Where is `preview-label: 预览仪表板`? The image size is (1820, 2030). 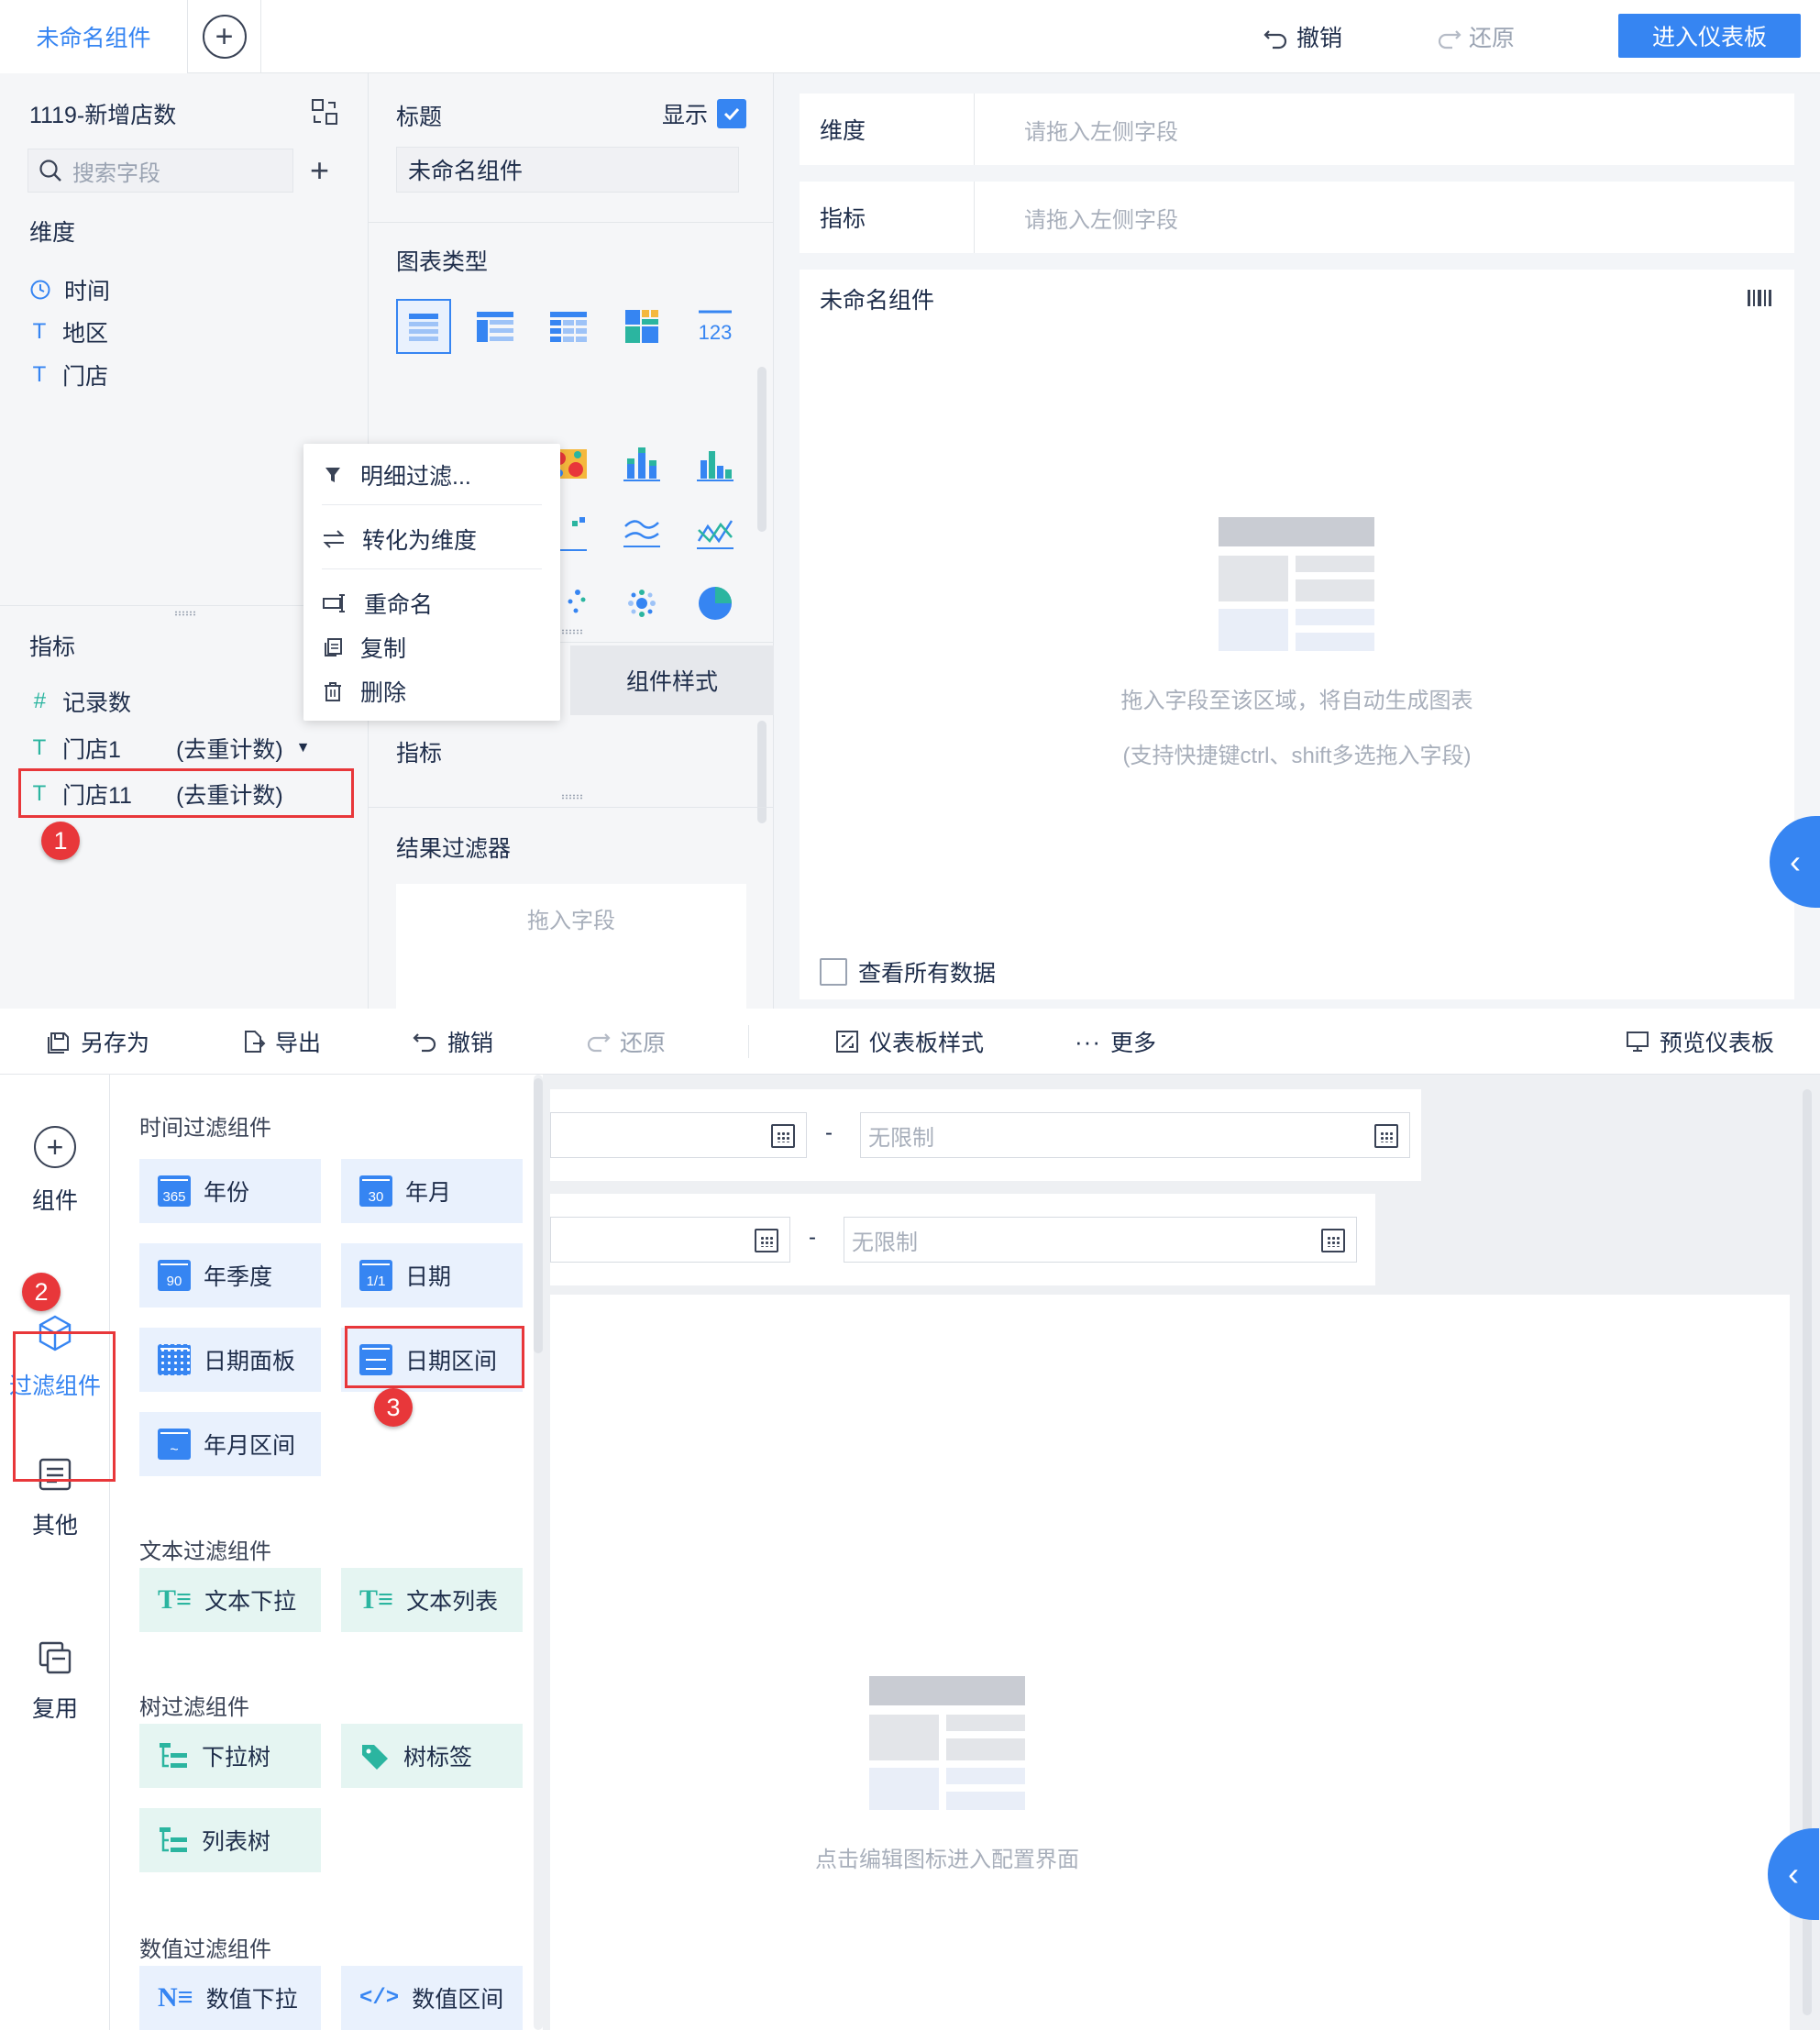
preview-label: 预览仪表板 is located at coordinates (1717, 1043).